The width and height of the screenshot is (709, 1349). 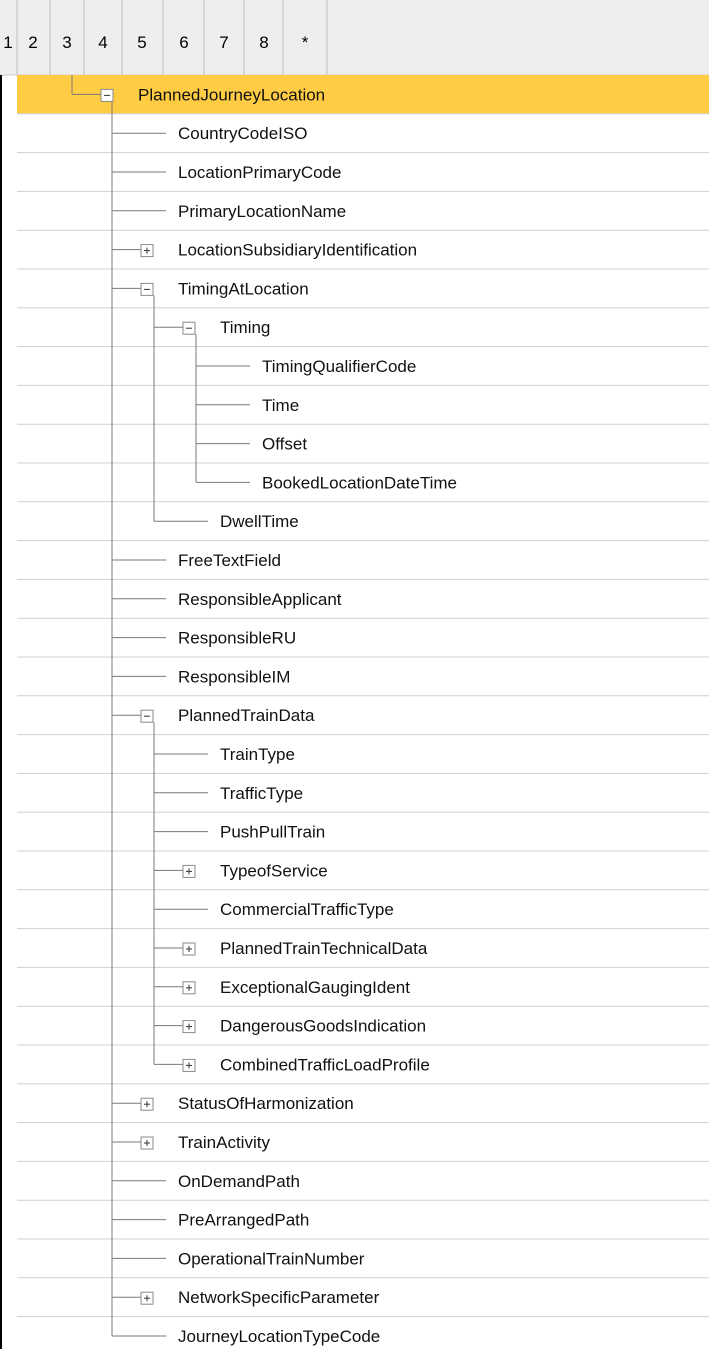 What do you see at coordinates (229, 560) in the screenshot?
I see `node-label: FreeTextField` at bounding box center [229, 560].